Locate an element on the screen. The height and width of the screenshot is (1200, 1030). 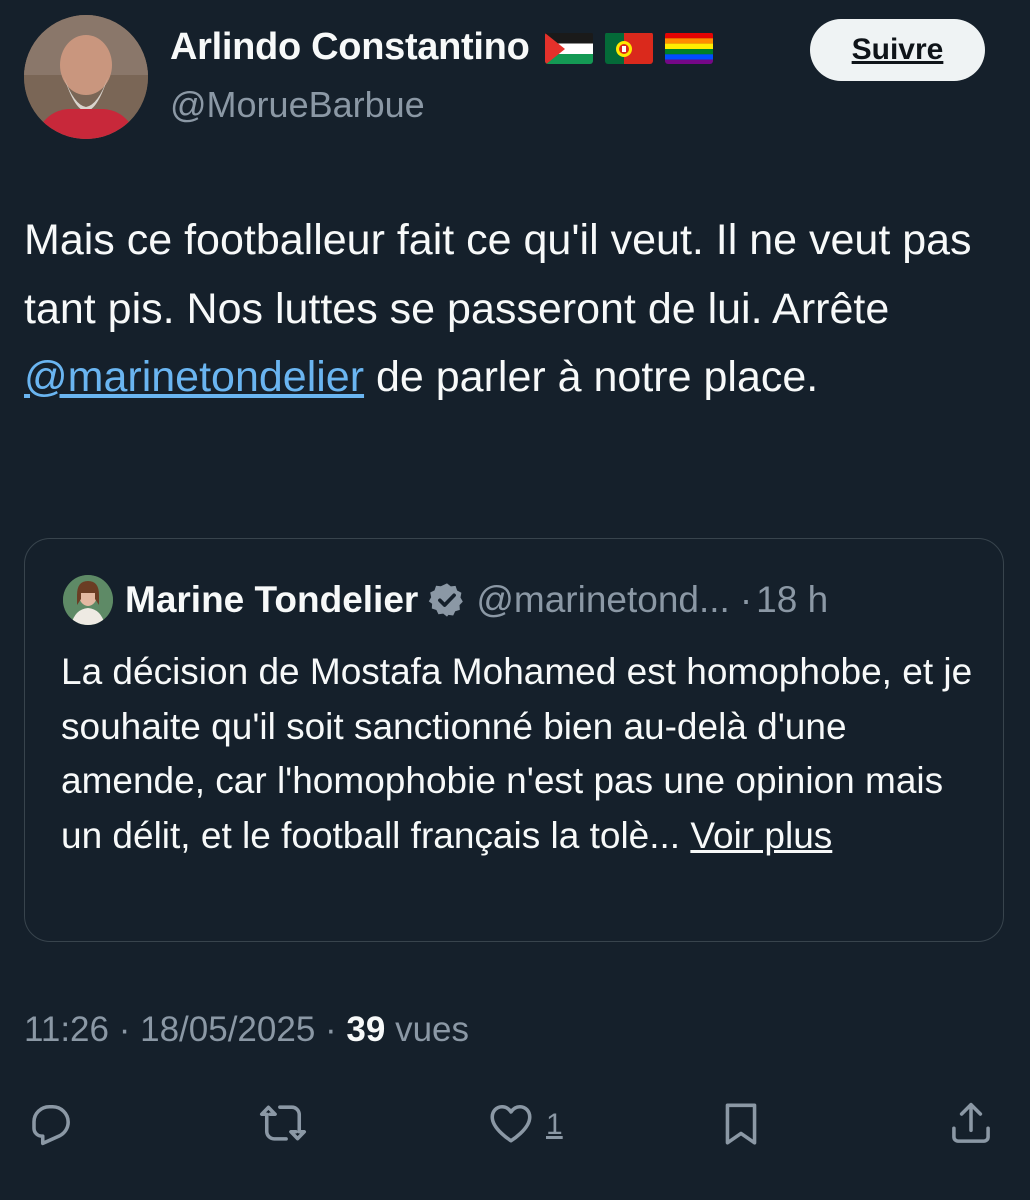
reply-icon is located at coordinates (49, 1125).